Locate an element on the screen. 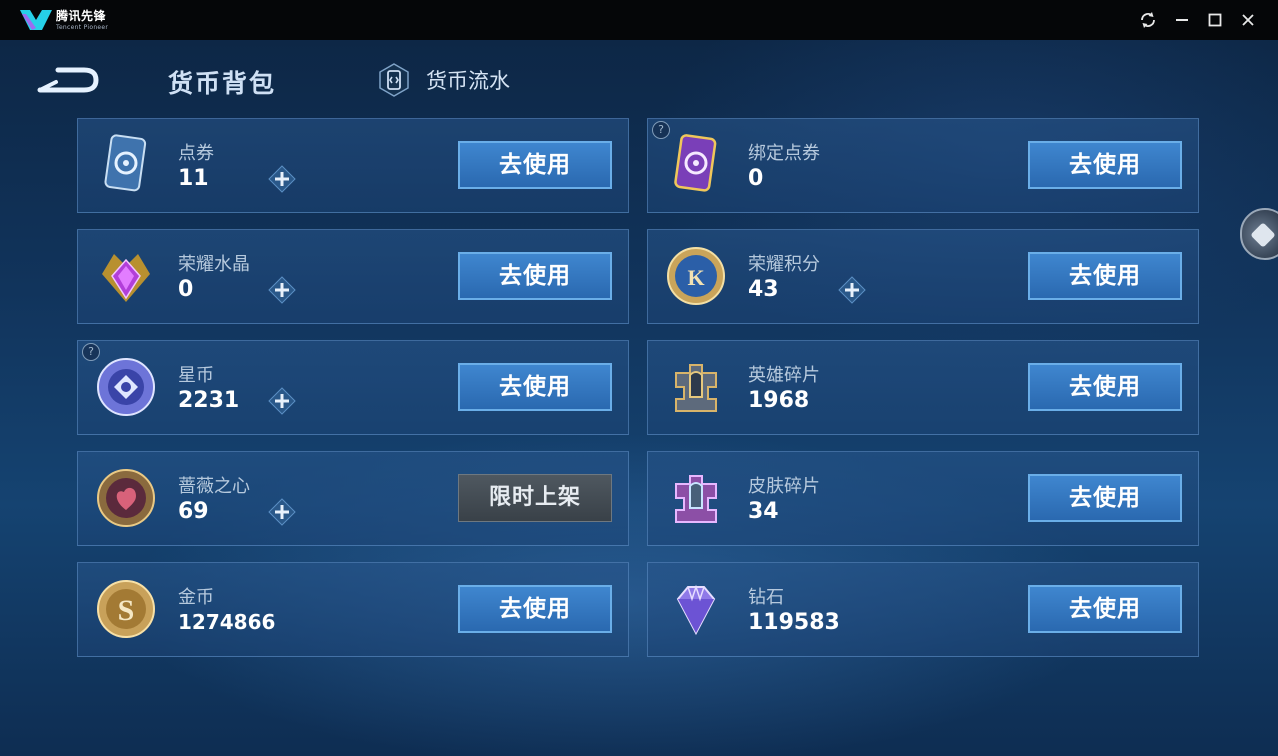 The width and height of the screenshot is (1278, 756). currency-card-glory-points: K 荣耀积分 43 去使用 is located at coordinates (923, 276).